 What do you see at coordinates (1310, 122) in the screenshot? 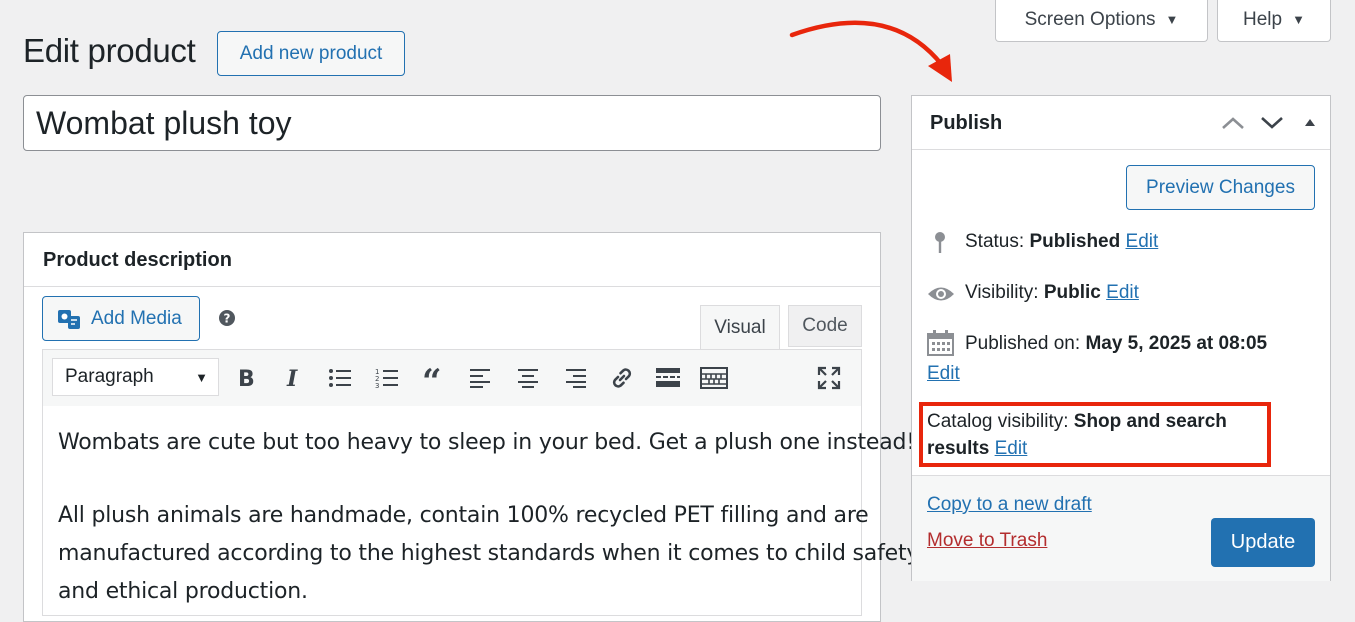
I see `collapse-toggle-icon` at bounding box center [1310, 122].